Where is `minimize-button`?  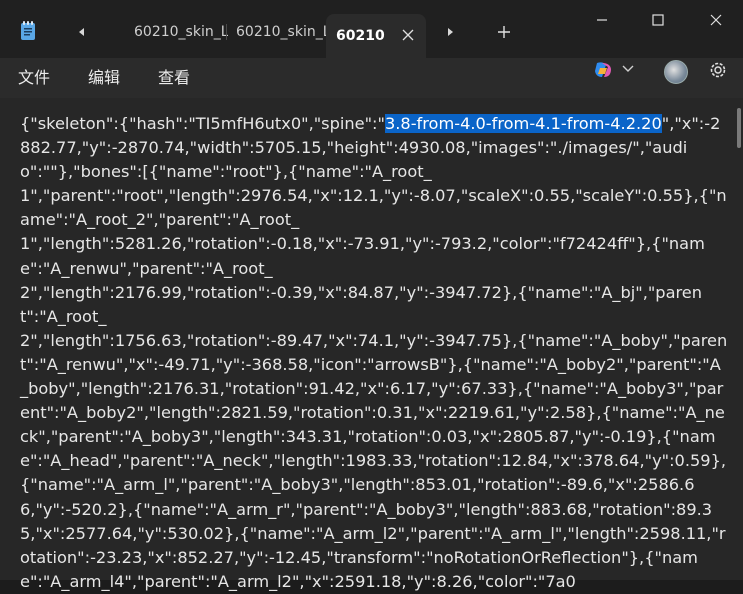 minimize-button is located at coordinates (602, 20).